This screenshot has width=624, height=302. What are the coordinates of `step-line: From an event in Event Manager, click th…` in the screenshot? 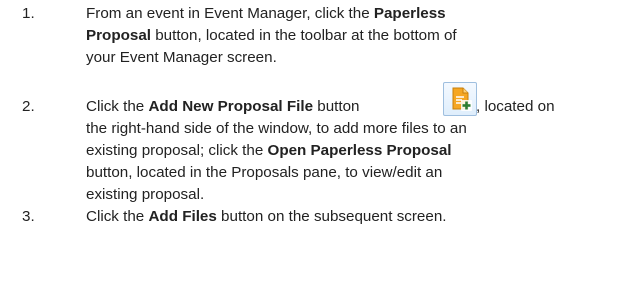 It's located at (266, 14).